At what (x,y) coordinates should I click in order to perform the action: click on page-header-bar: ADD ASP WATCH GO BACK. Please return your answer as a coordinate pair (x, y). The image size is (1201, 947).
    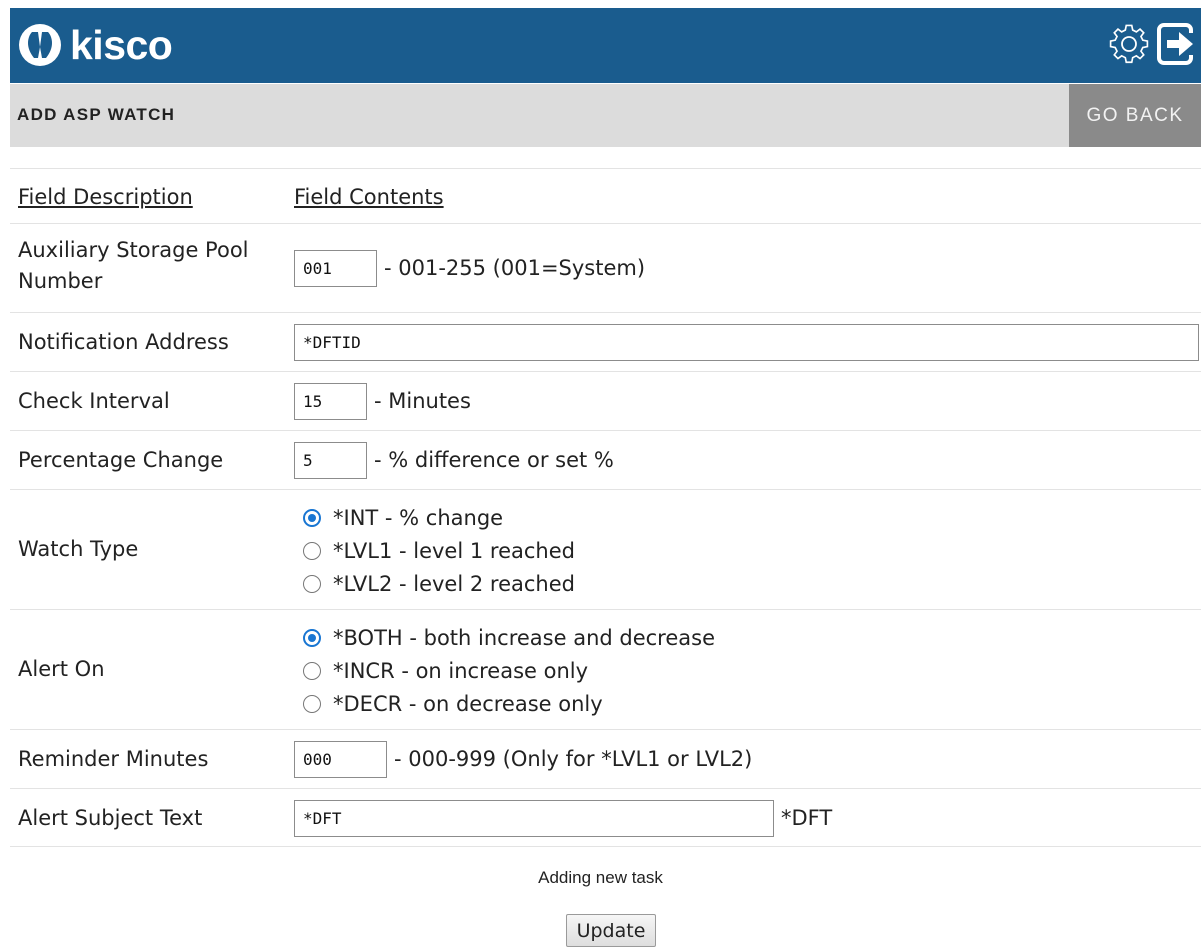
    Looking at the image, I should click on (605, 115).